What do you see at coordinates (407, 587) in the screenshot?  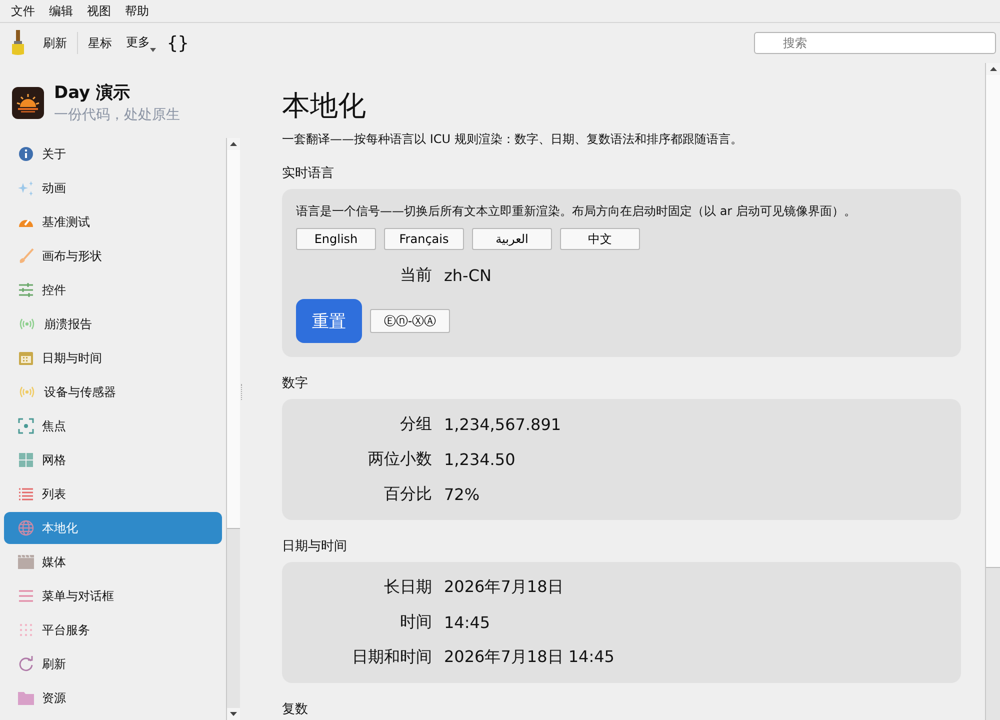 I see `field-label: 长日期` at bounding box center [407, 587].